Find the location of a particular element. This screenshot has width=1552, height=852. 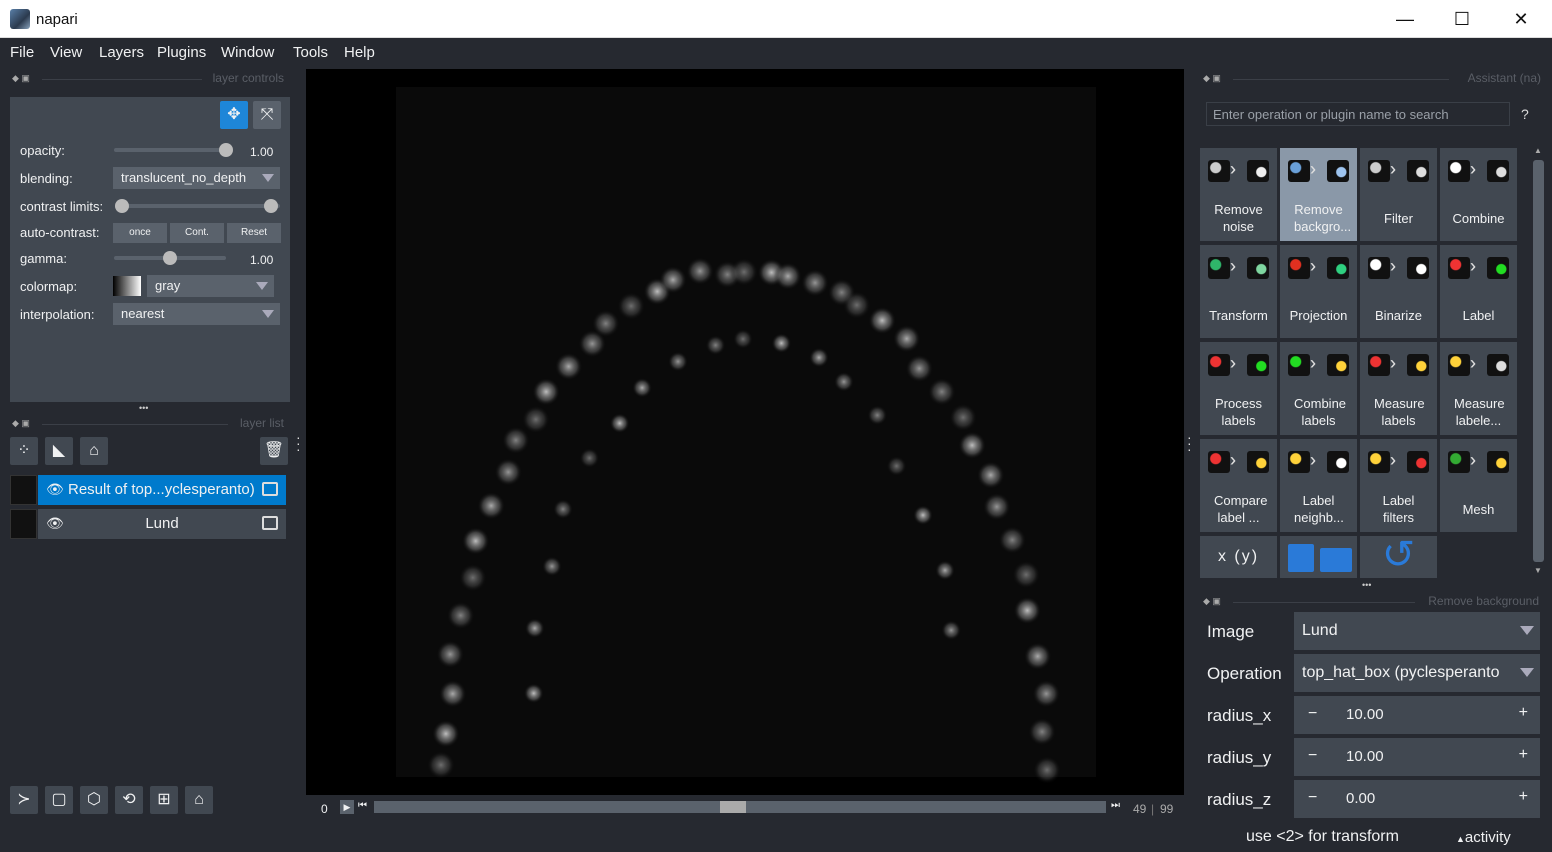

operation-tile-label: ›› Label is located at coordinates (1478, 291).